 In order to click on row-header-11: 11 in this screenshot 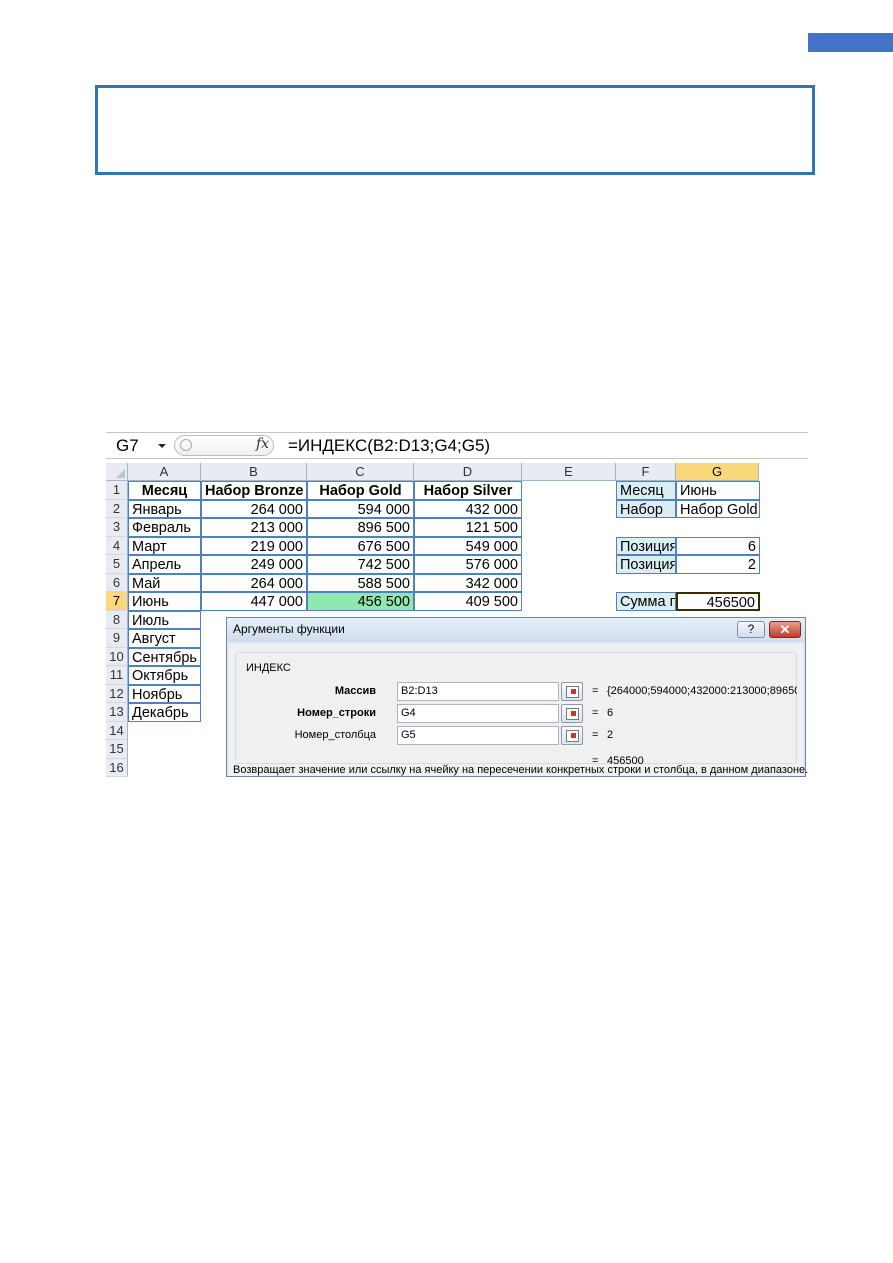, I will do `click(117, 675)`.